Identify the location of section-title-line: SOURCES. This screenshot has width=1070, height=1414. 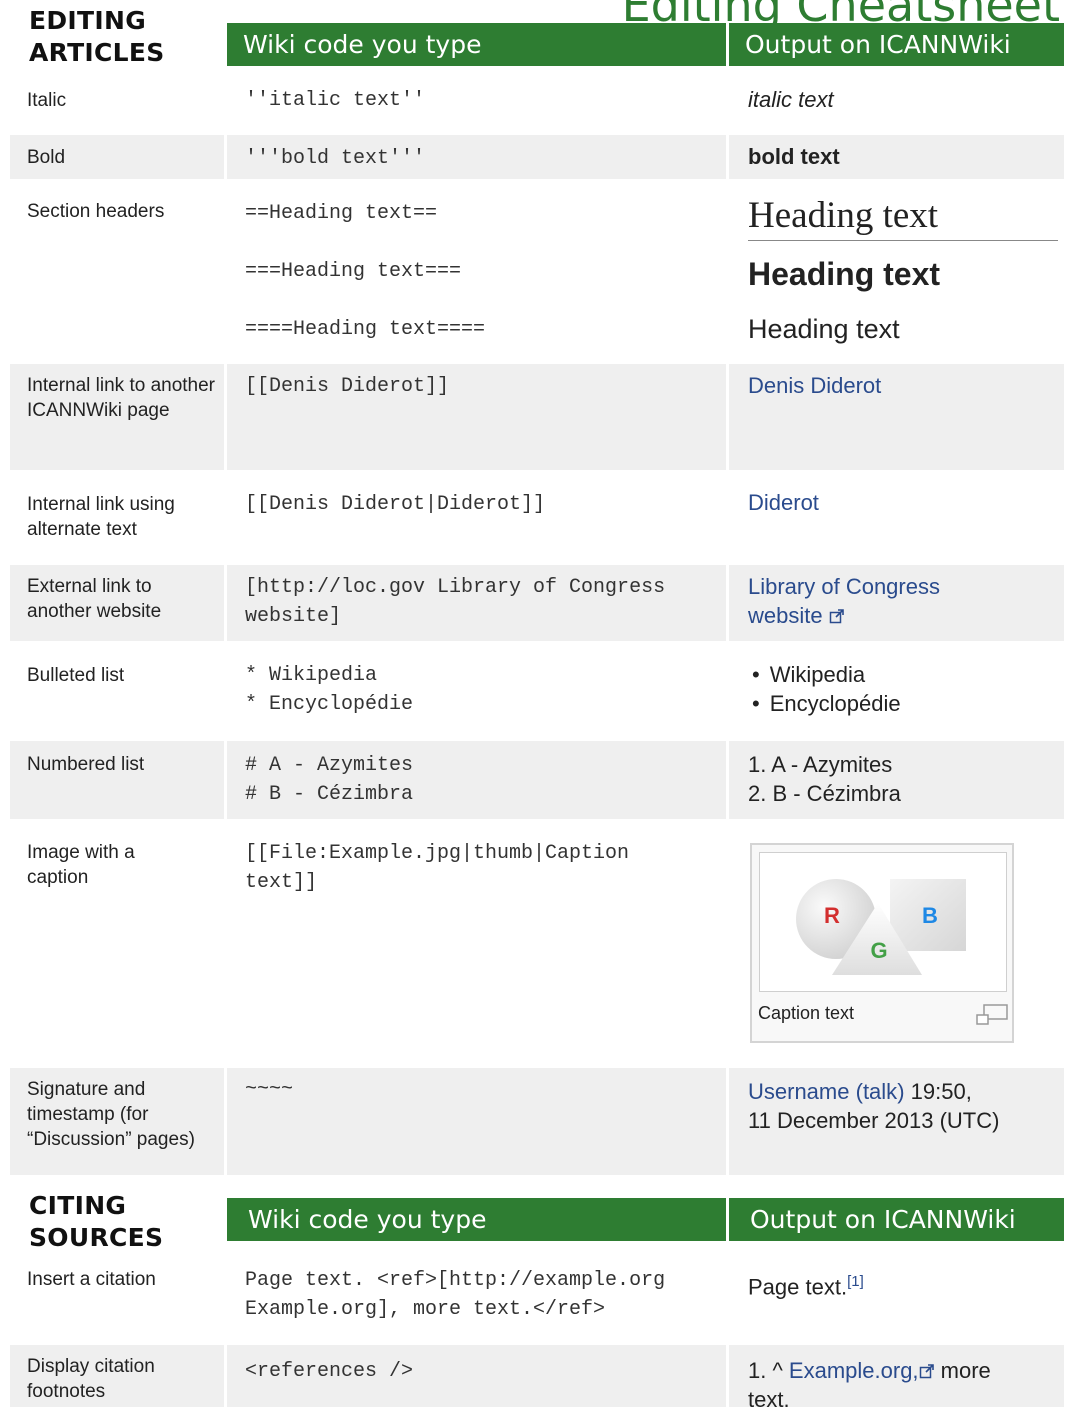
(96, 1237).